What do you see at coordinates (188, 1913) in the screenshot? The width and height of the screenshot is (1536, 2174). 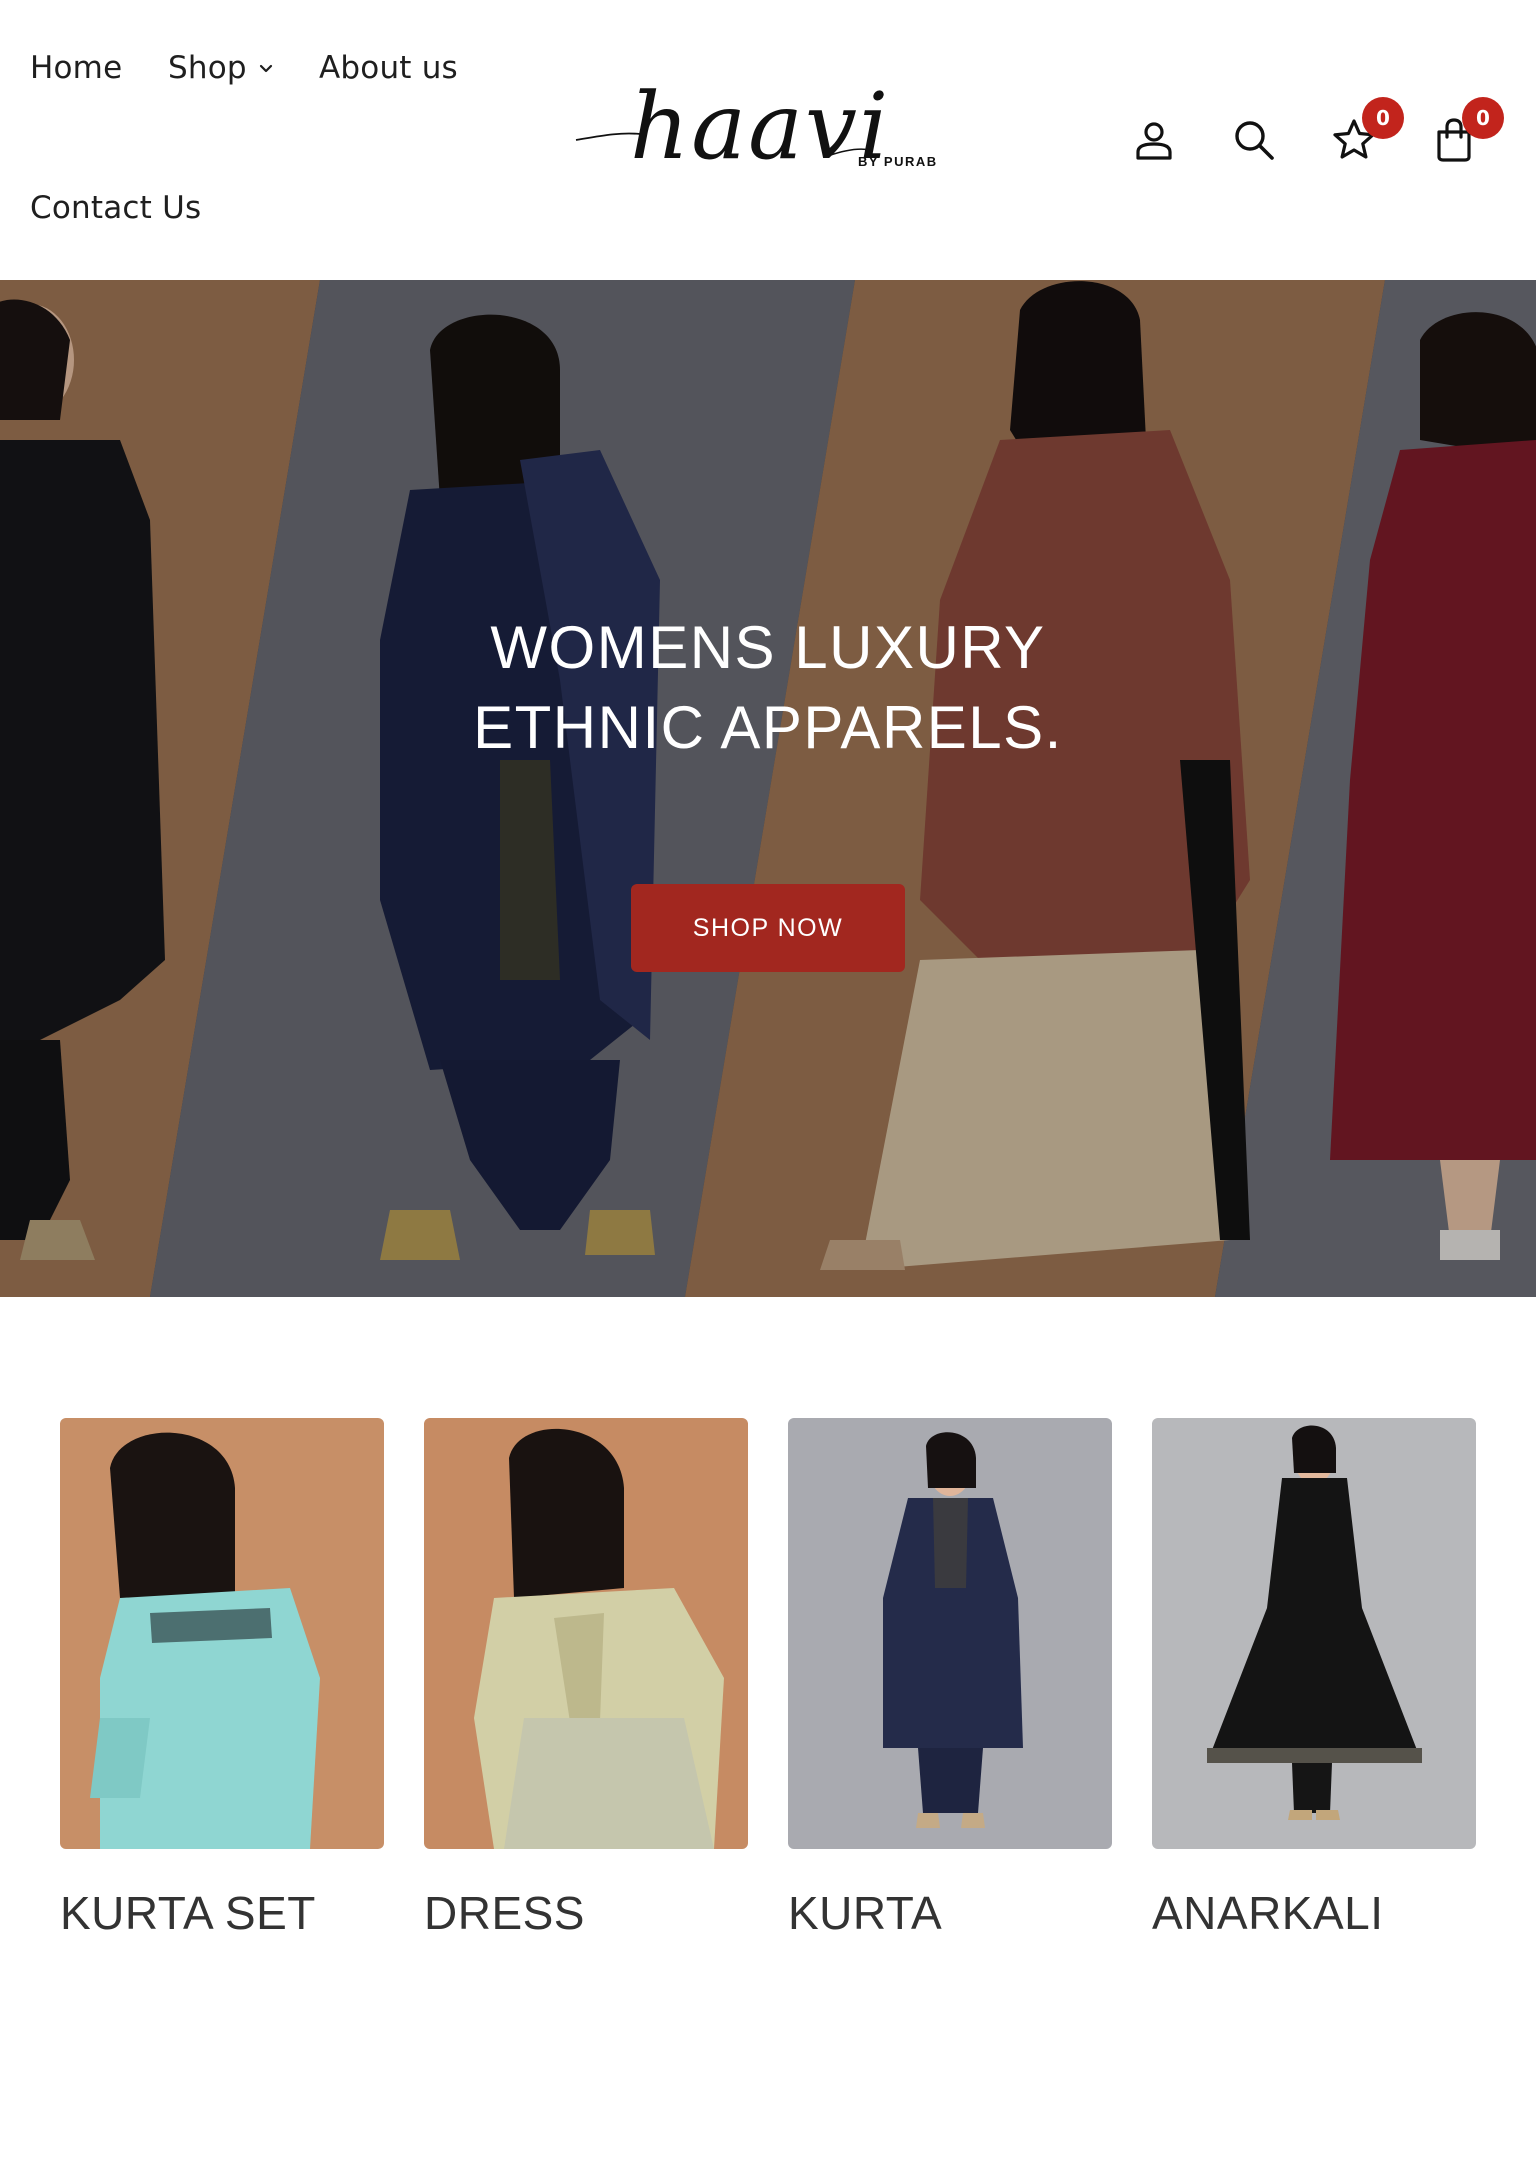 I see `category-label-kurta-set: KURTA SET` at bounding box center [188, 1913].